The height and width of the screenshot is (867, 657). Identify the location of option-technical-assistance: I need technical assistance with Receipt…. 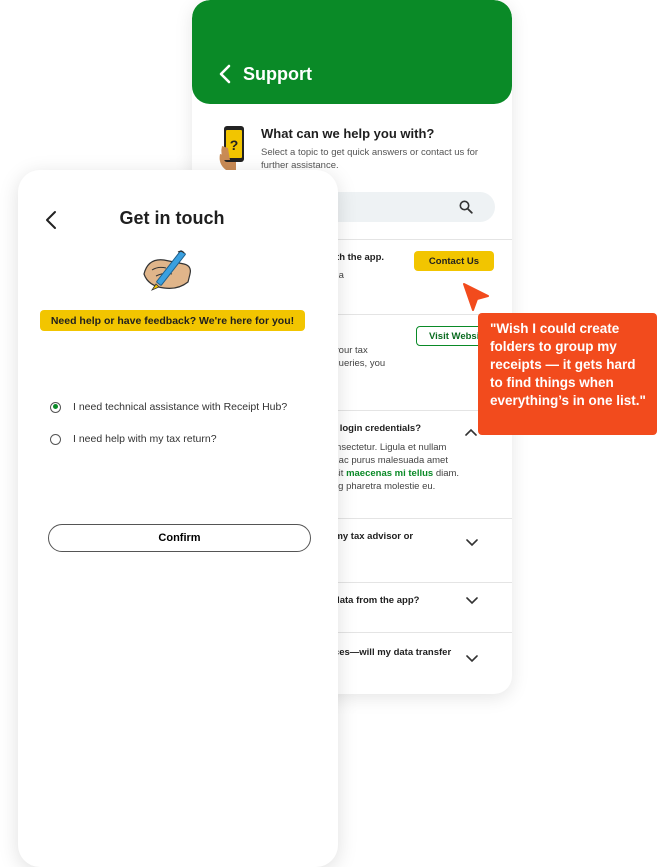
(168, 407).